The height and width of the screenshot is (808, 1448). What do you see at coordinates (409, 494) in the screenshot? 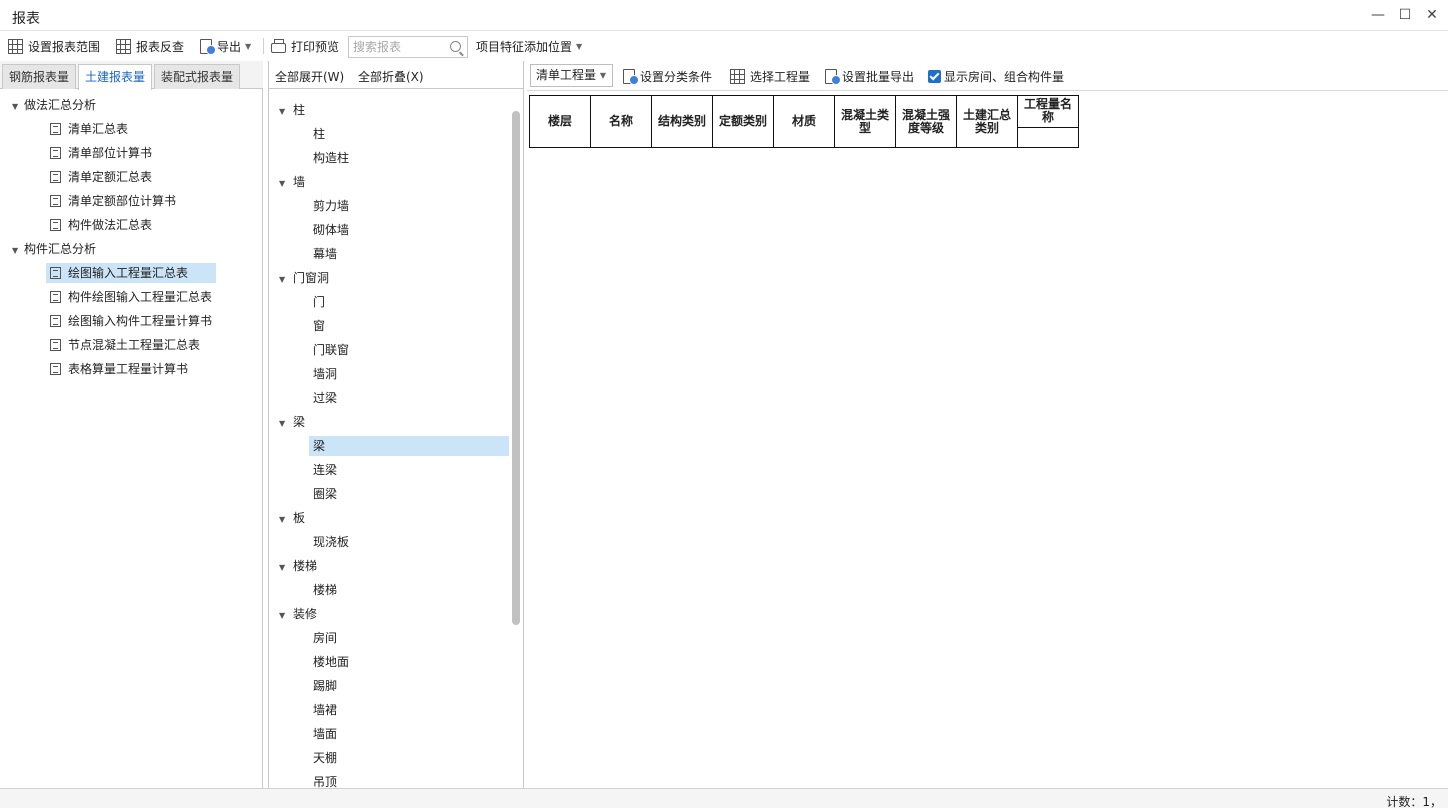
I see `tree-item-ring-beam: 圈梁` at bounding box center [409, 494].